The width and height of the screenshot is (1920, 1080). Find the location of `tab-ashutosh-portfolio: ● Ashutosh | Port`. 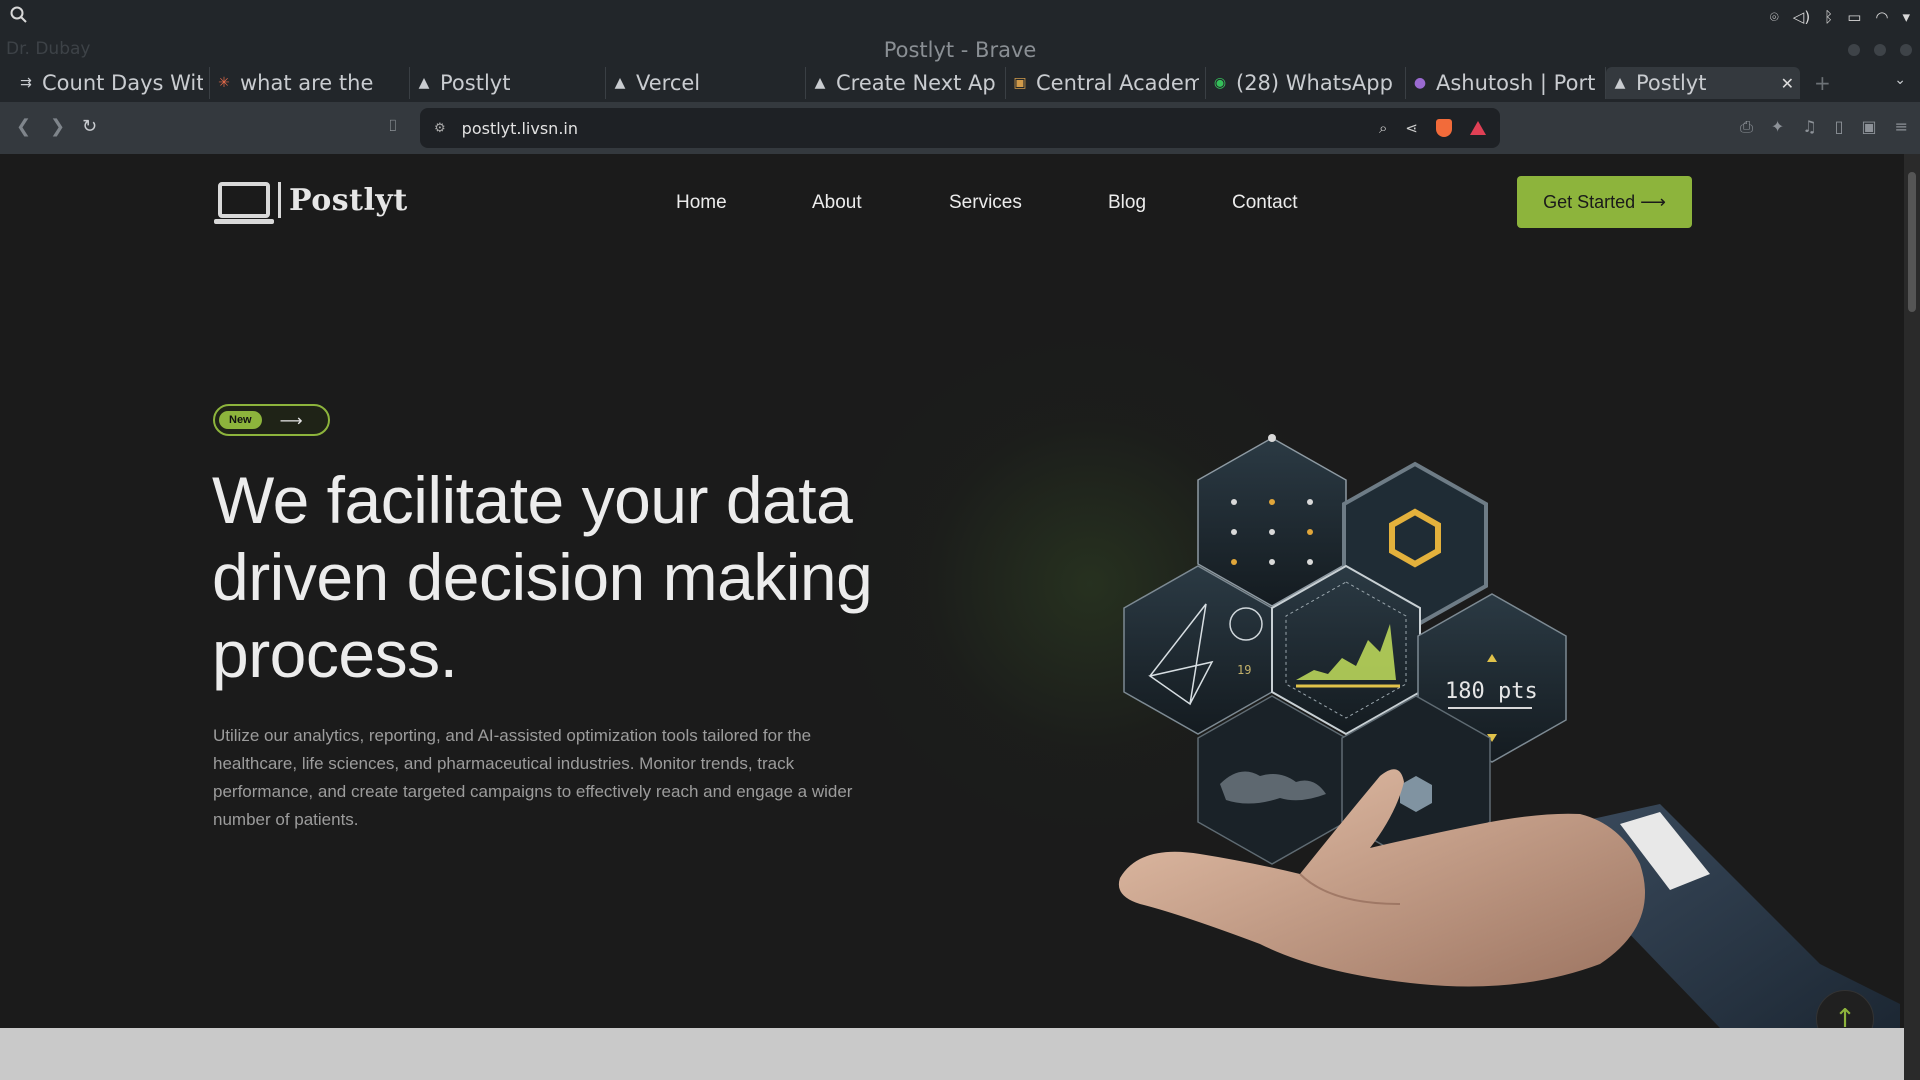

tab-ashutosh-portfolio: ● Ashutosh | Port is located at coordinates (1506, 83).